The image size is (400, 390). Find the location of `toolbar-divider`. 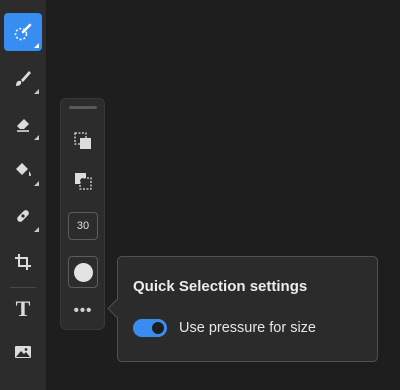

toolbar-divider is located at coordinates (23, 287).